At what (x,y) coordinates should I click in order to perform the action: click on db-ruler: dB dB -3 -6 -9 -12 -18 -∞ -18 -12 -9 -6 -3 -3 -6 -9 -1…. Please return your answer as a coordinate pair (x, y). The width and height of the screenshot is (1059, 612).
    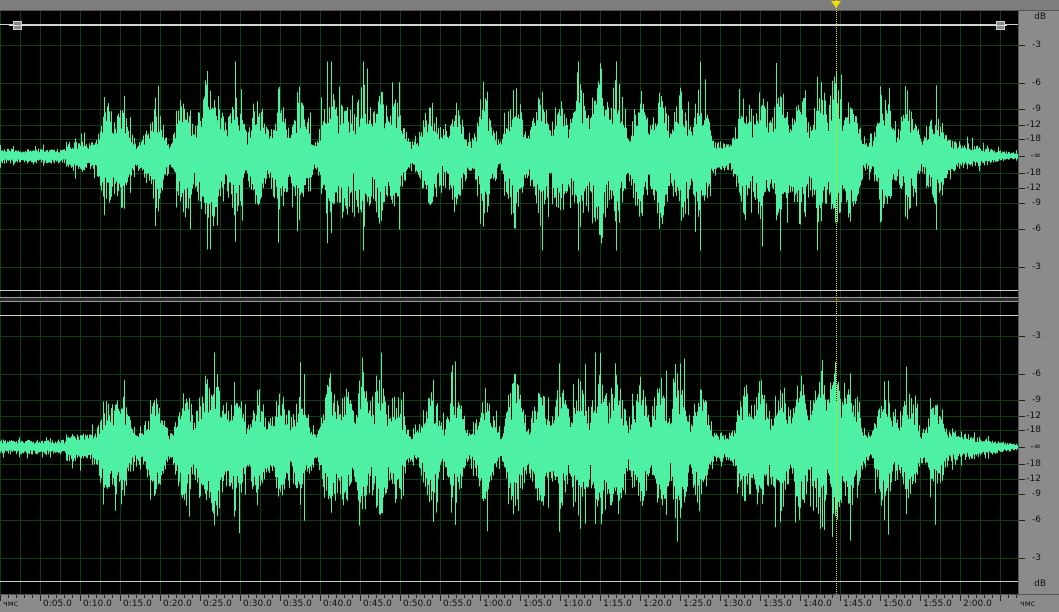
    Looking at the image, I should click on (1038, 302).